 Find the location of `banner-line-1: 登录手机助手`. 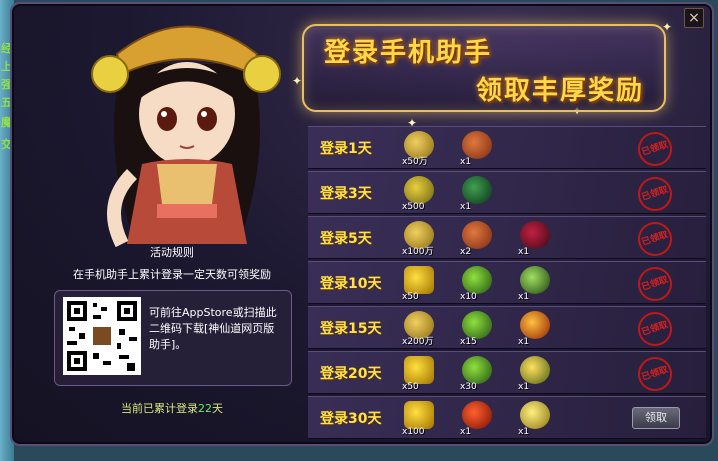

banner-line-1: 登录手机助手 is located at coordinates (408, 53).